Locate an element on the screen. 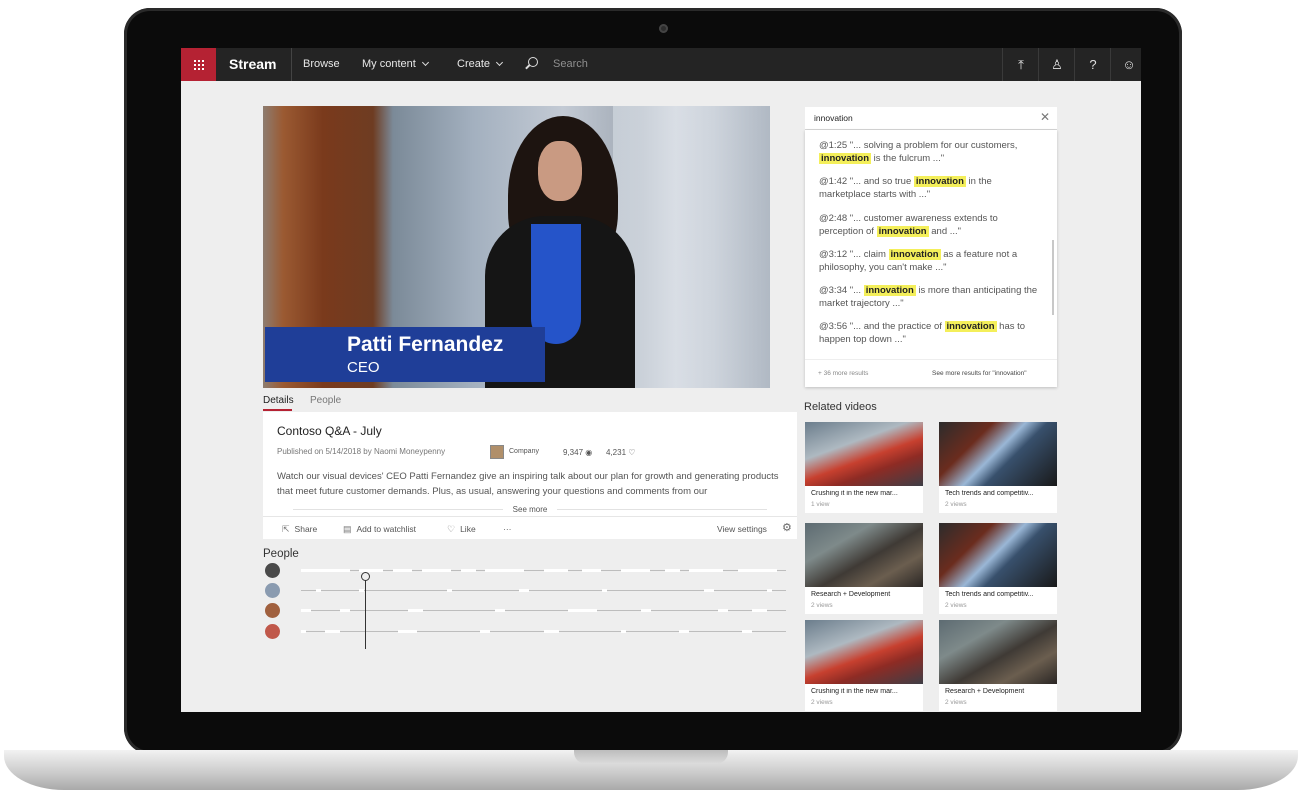  close-icon: ✕ is located at coordinates (1045, 117).